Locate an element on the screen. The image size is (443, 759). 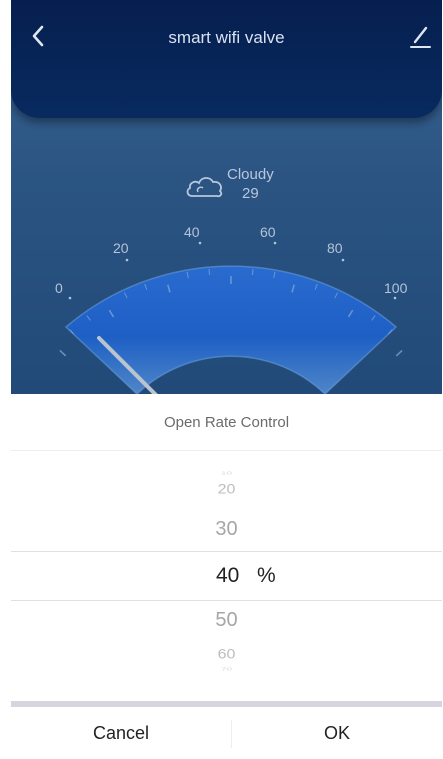
gauge-tick-label-40: 40 is located at coordinates (192, 232).